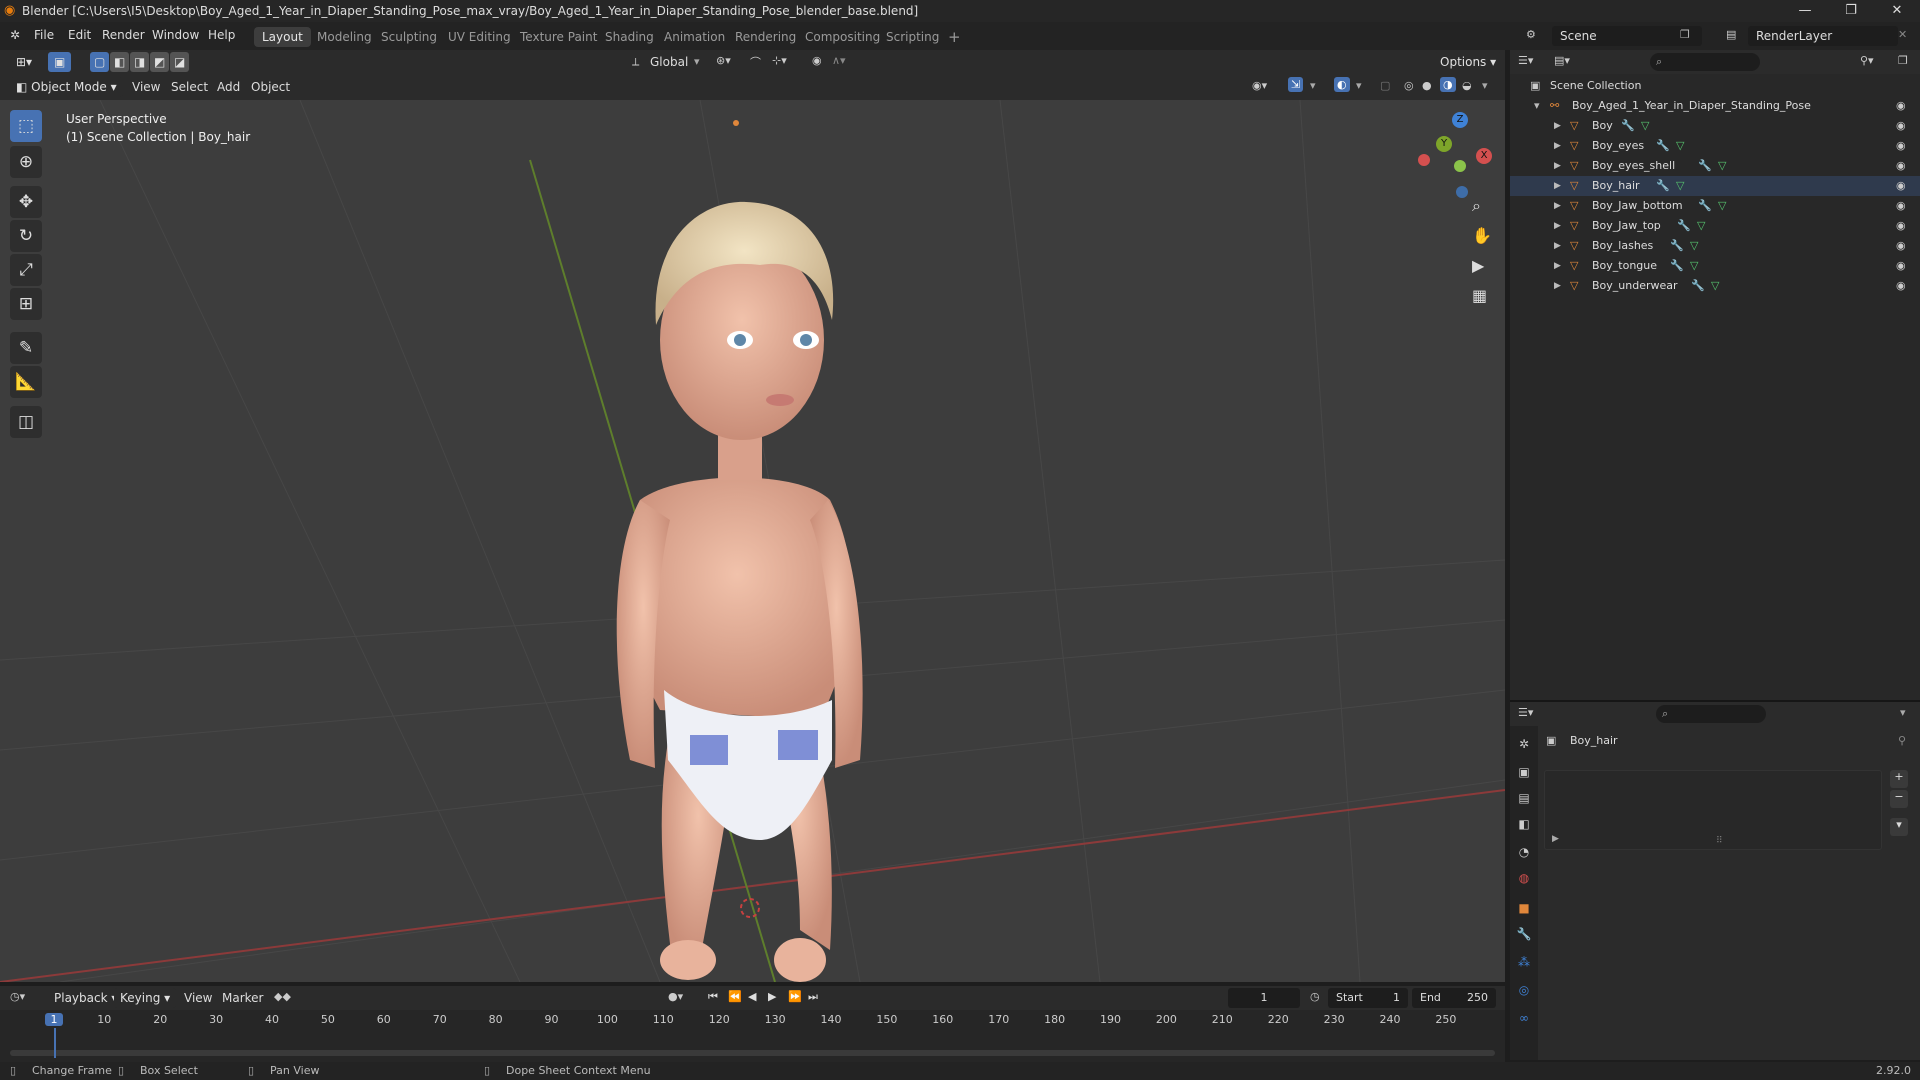 The image size is (1920, 1080). Describe the element at coordinates (26, 304) in the screenshot. I see `transform-tool-icon: ⊞` at that location.